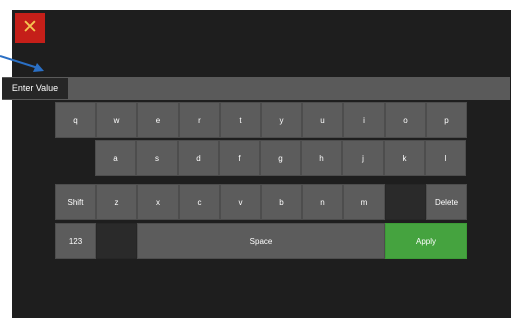 Image resolution: width=511 pixels, height=318 pixels. I want to click on apply-button: Apply, so click(426, 241).